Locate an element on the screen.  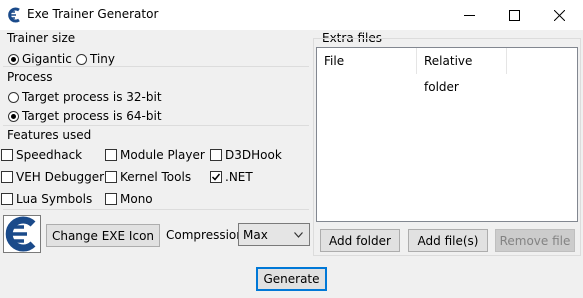
checkmark-icon is located at coordinates (216, 177).